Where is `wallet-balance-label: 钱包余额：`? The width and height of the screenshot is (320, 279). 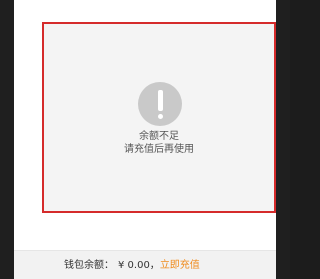
wallet-balance-label: 钱包余额： is located at coordinates (89, 265).